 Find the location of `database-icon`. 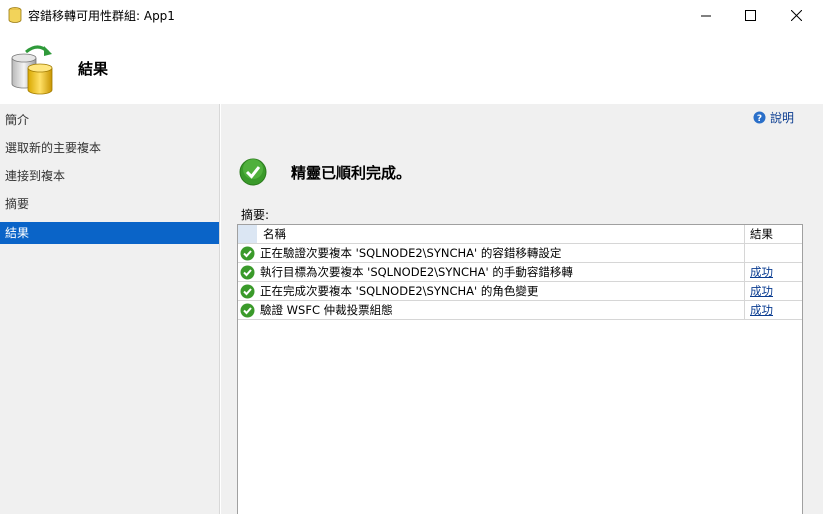

database-icon is located at coordinates (15, 15).